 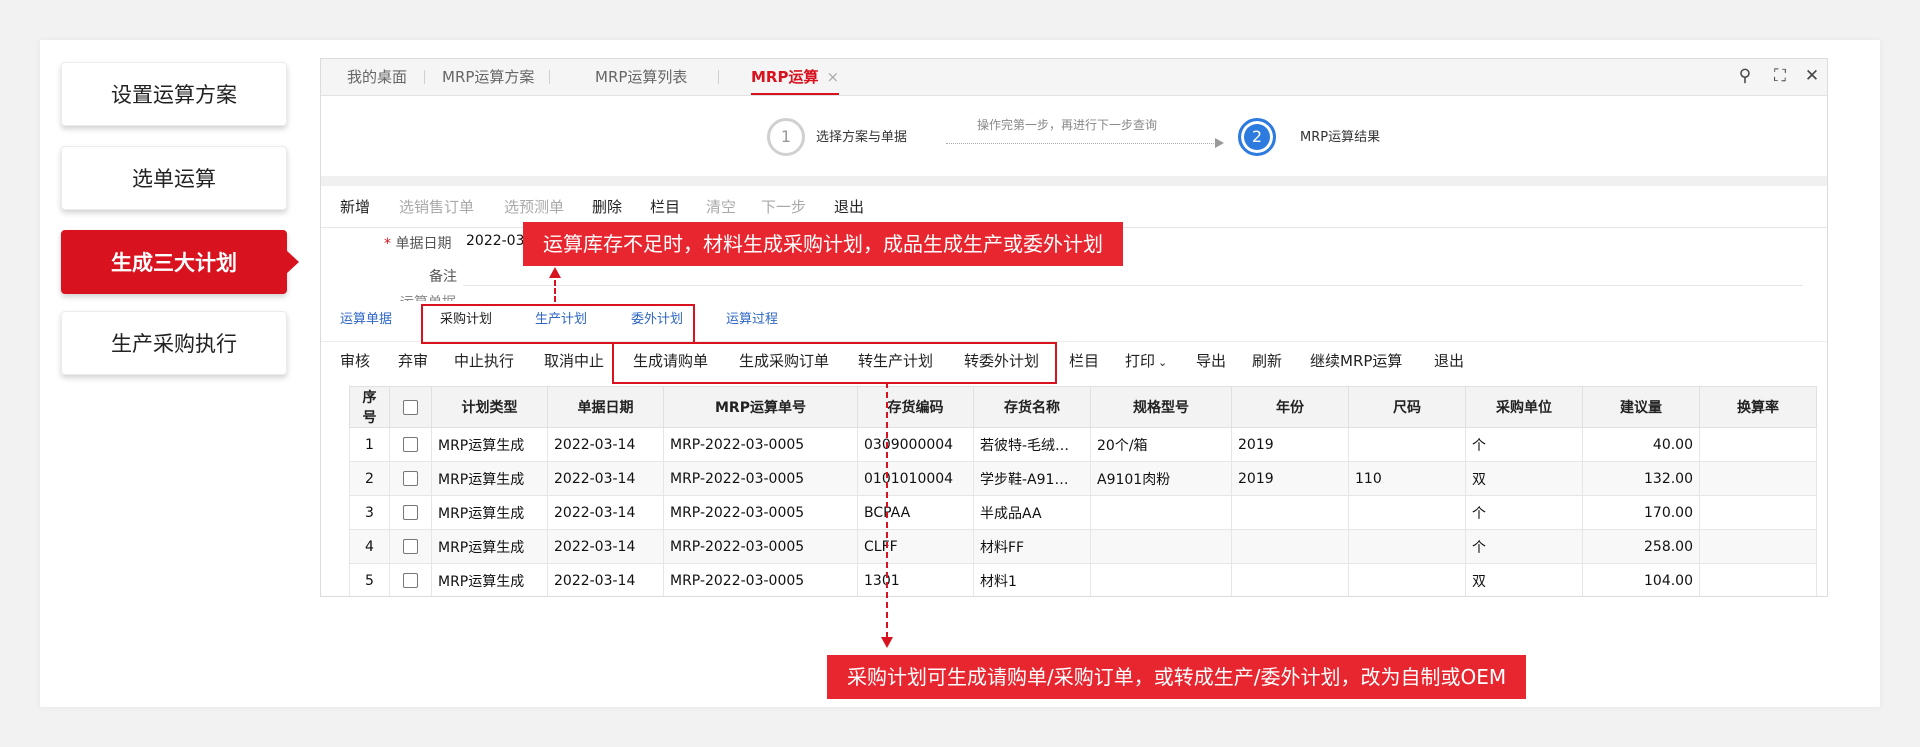 What do you see at coordinates (355, 207) in the screenshot?
I see `add-button: 新增` at bounding box center [355, 207].